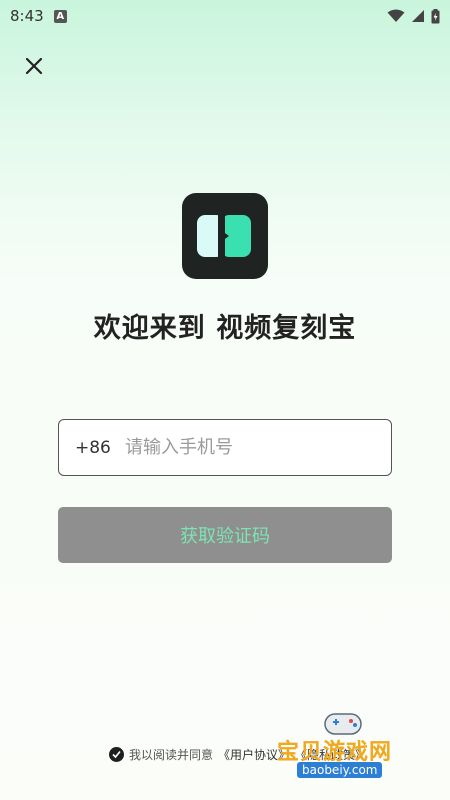 The height and width of the screenshot is (800, 450). I want to click on country-code: +86, so click(97, 448).